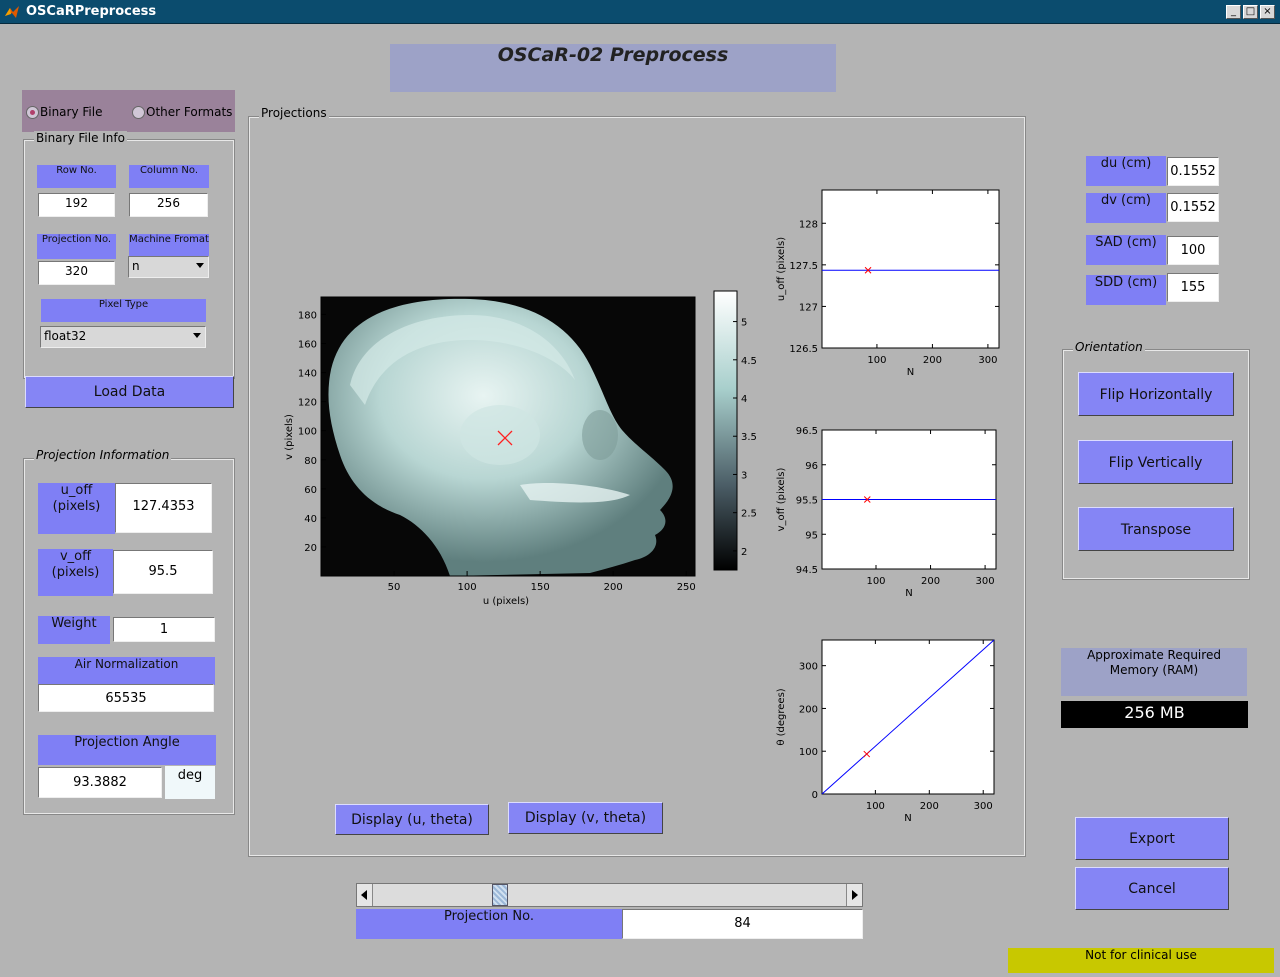  I want to click on air-normalization-field: 65535, so click(126, 698).